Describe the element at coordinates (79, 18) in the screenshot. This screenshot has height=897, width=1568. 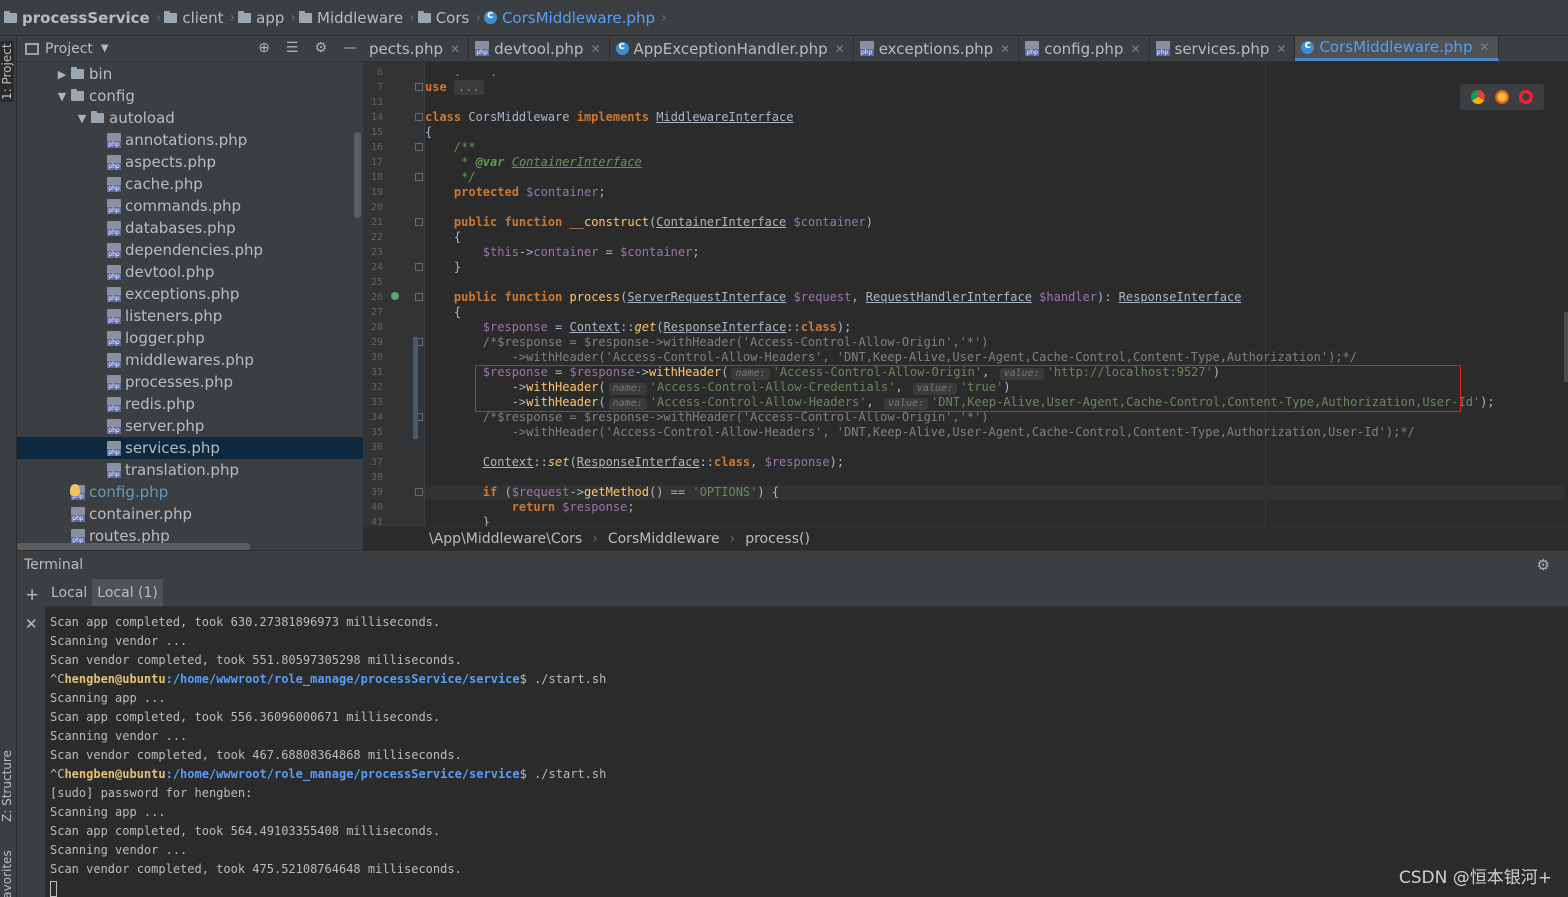
I see `nav-crumb-project: processService` at that location.